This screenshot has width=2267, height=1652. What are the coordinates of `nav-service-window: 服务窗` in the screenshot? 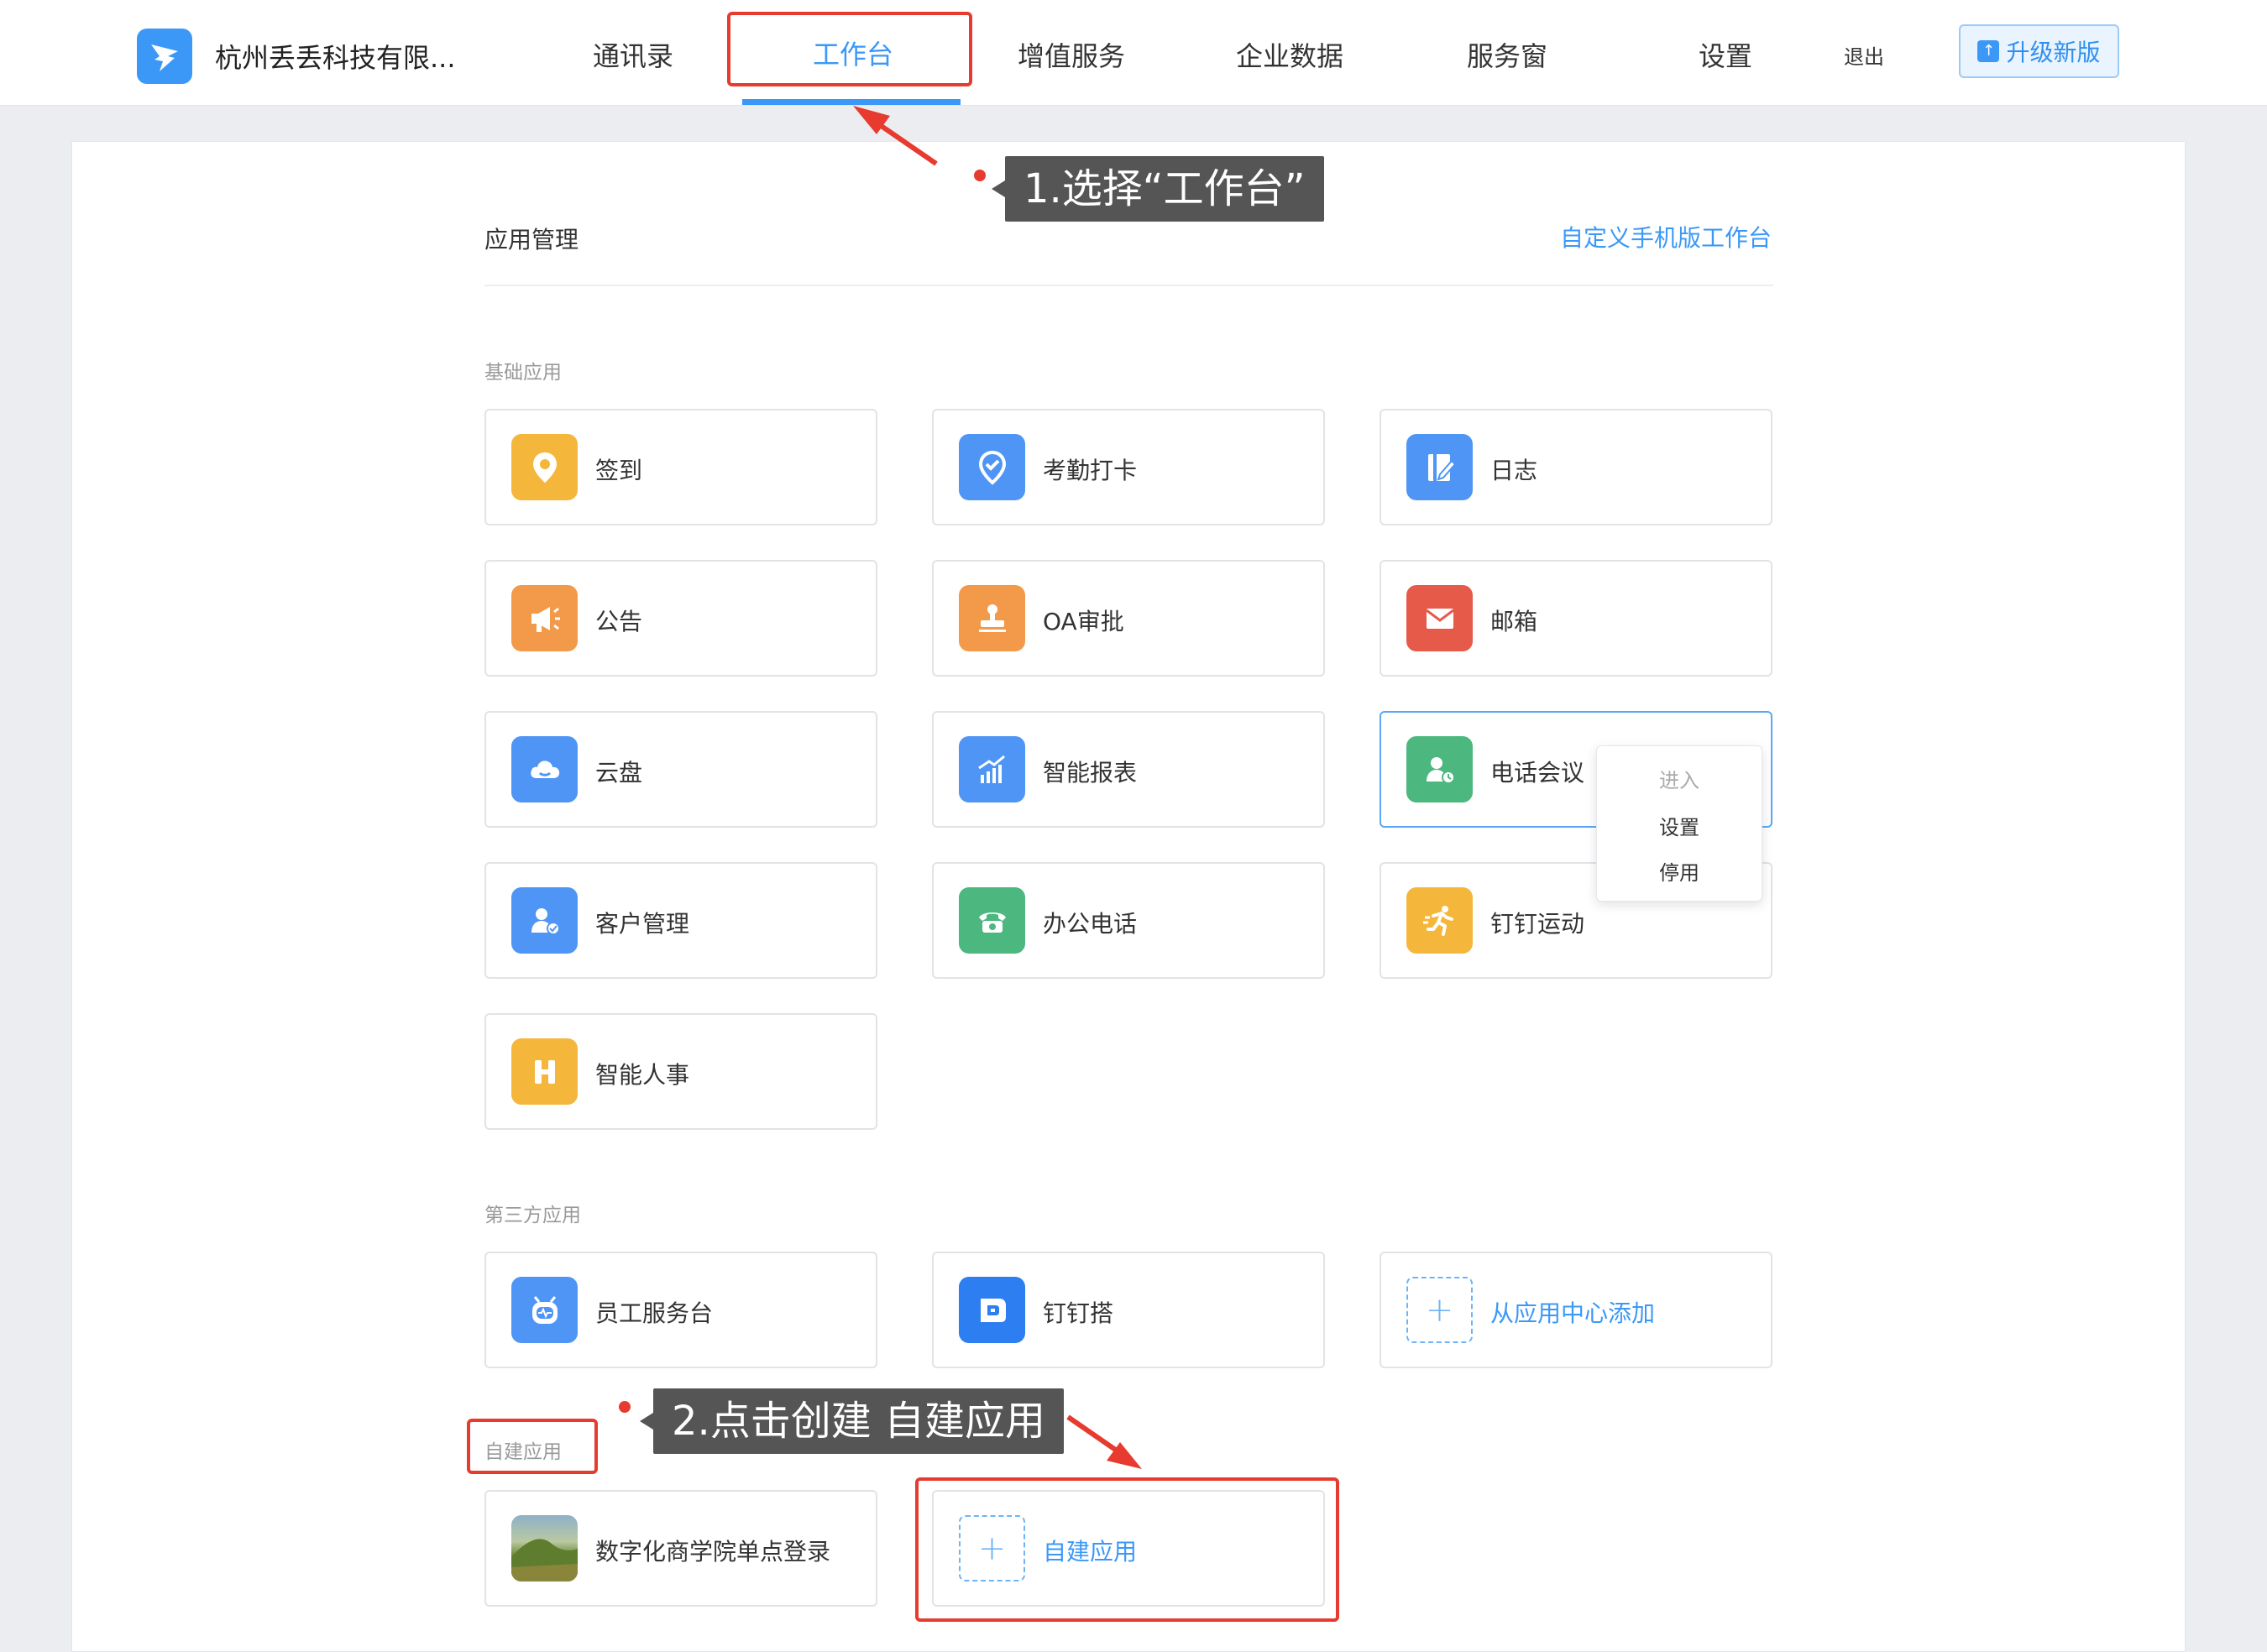 It's located at (1507, 54).